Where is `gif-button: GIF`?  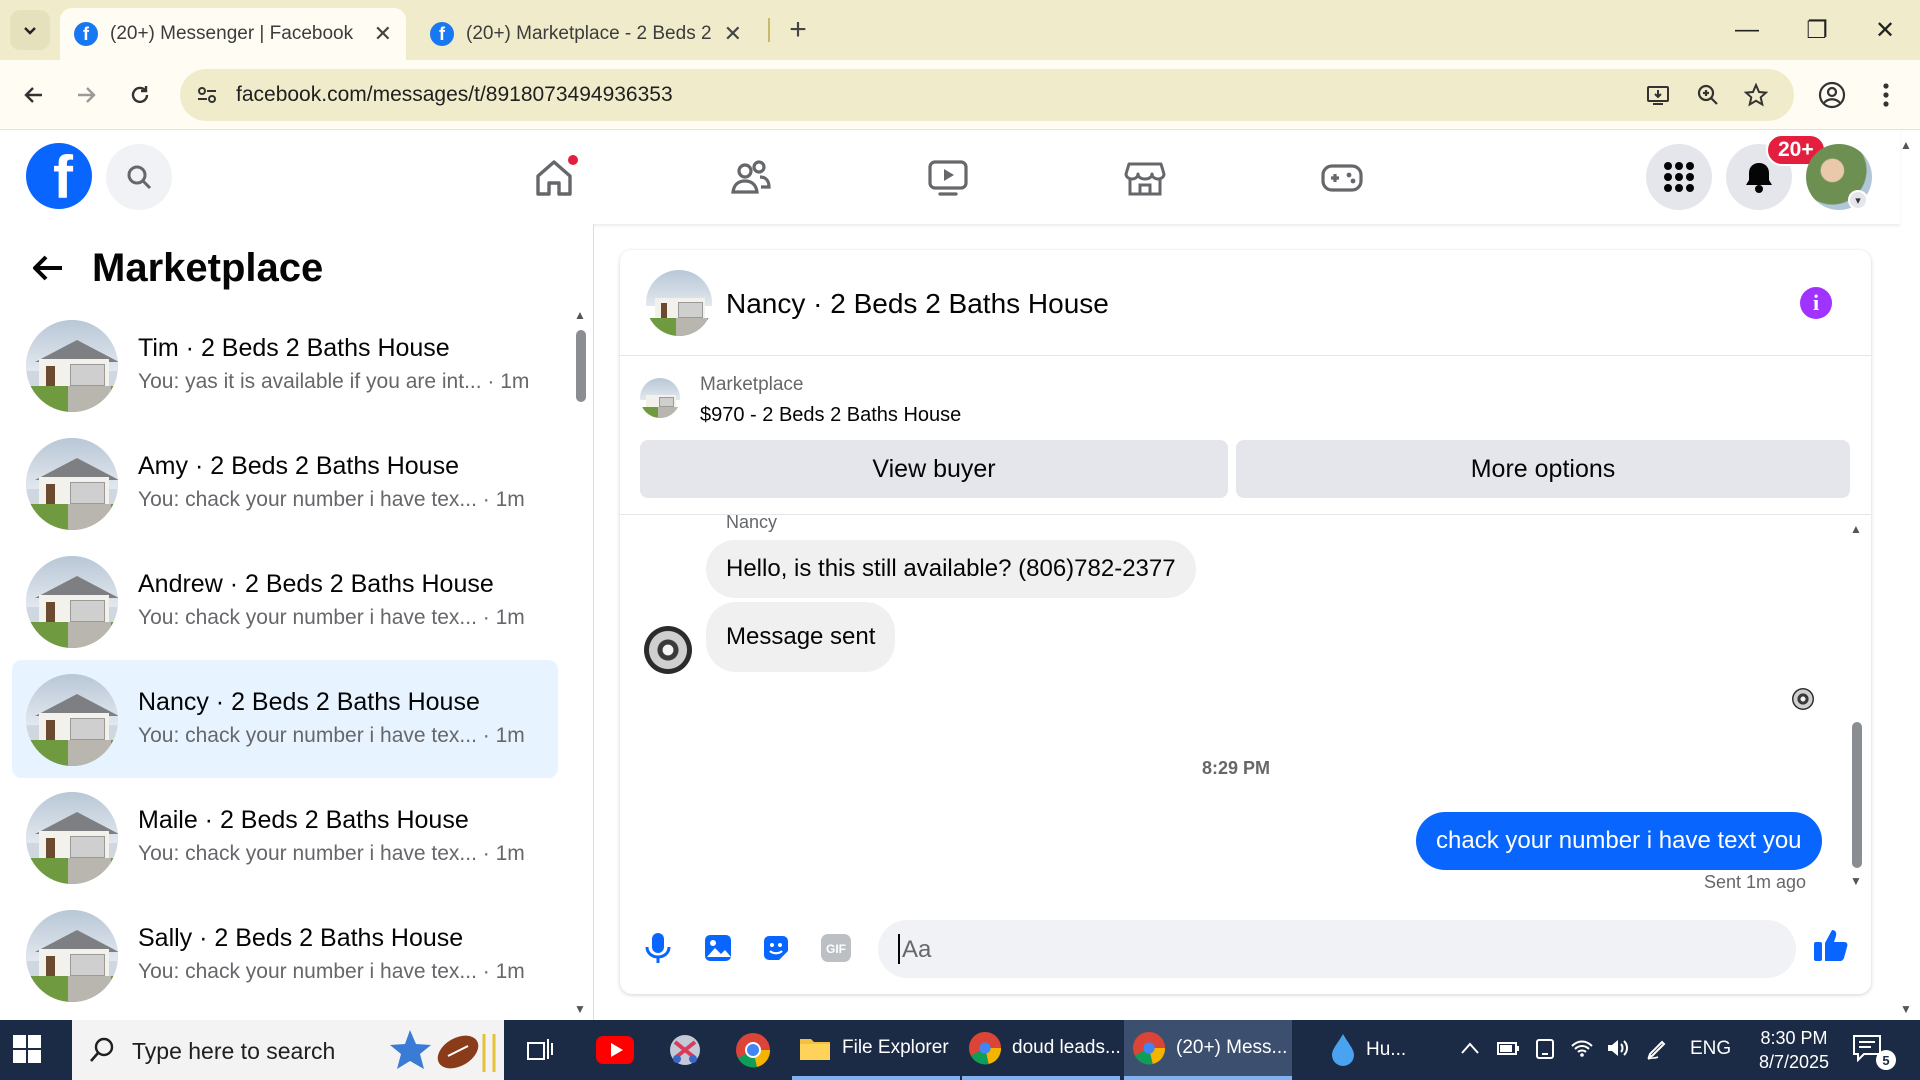
gif-button: GIF is located at coordinates (836, 948).